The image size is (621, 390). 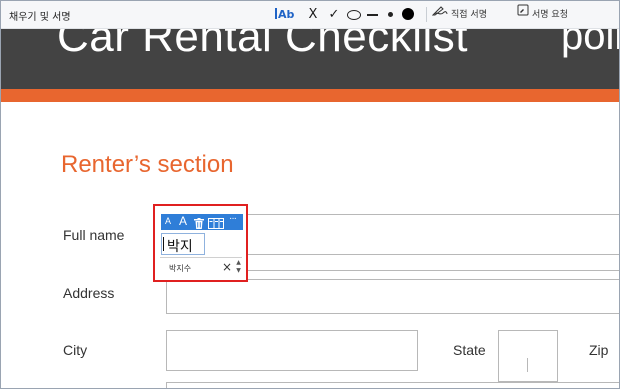 I want to click on full-name-label: Full name, so click(x=94, y=235).